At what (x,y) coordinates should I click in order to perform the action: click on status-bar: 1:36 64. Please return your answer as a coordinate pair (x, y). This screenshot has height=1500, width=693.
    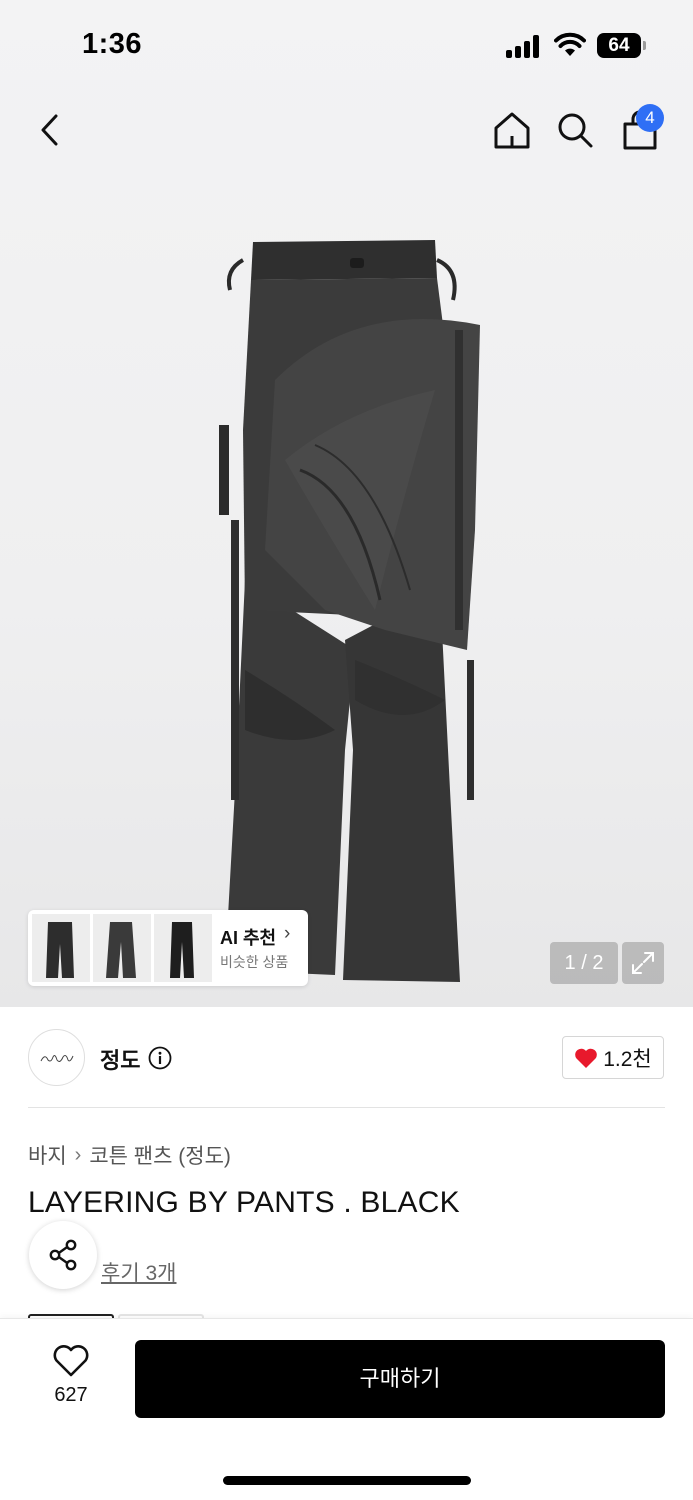
    Looking at the image, I should click on (346, 45).